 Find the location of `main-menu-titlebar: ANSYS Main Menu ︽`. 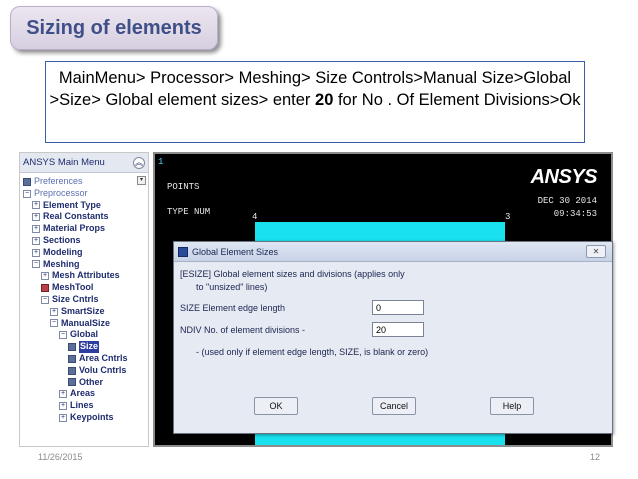

main-menu-titlebar: ANSYS Main Menu ︽ is located at coordinates (84, 163).